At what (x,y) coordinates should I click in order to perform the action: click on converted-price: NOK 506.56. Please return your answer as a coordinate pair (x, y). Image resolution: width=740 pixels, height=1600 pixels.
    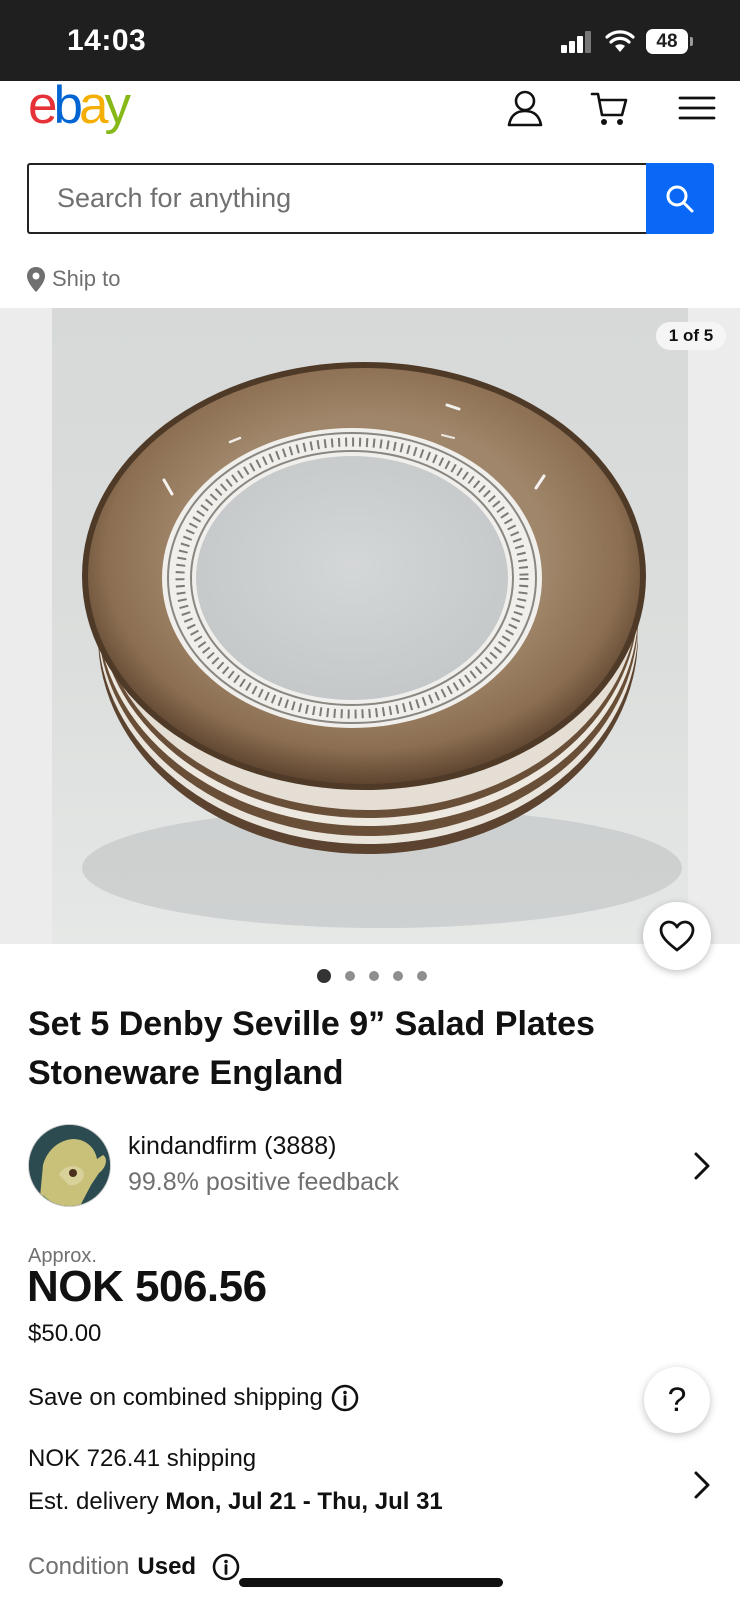
    Looking at the image, I should click on (147, 1286).